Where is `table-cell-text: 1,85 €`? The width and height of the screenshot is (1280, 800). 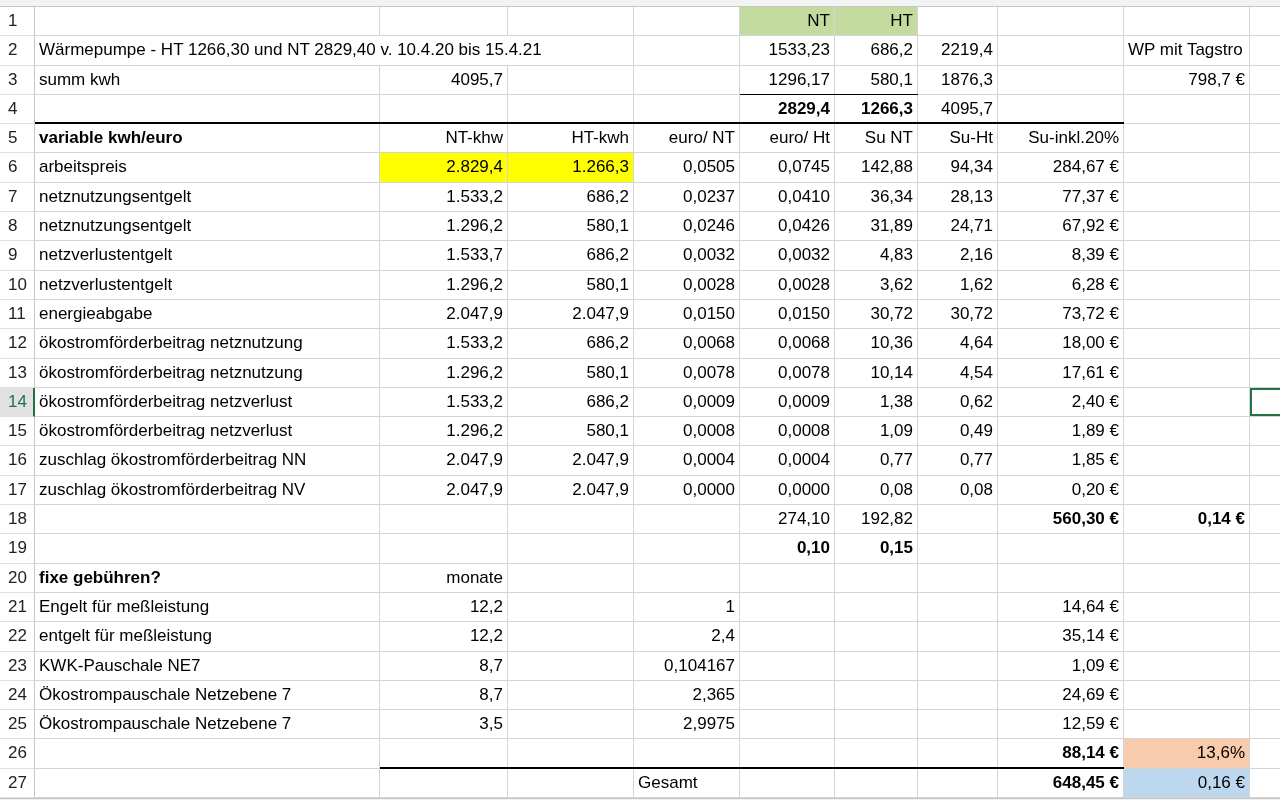 table-cell-text: 1,85 € is located at coordinates (1095, 460).